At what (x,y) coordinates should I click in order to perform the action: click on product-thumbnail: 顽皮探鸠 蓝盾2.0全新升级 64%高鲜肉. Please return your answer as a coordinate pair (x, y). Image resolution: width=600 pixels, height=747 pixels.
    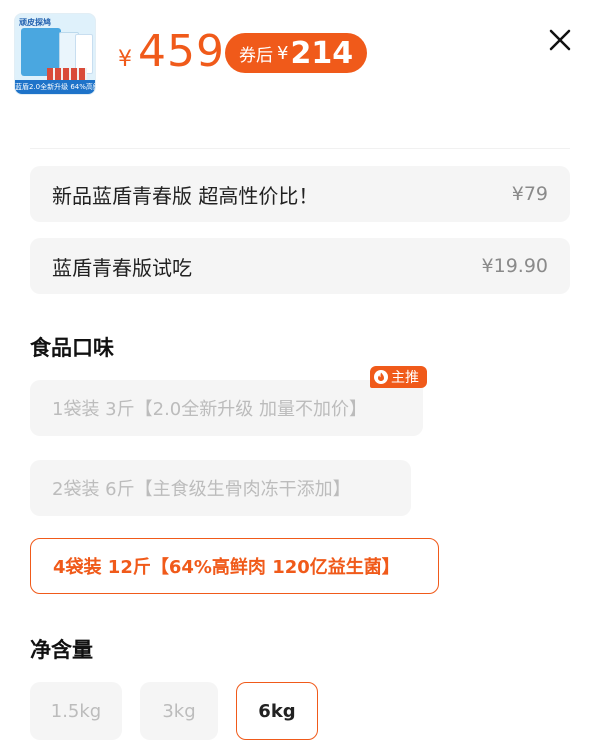
    Looking at the image, I should click on (55, 54).